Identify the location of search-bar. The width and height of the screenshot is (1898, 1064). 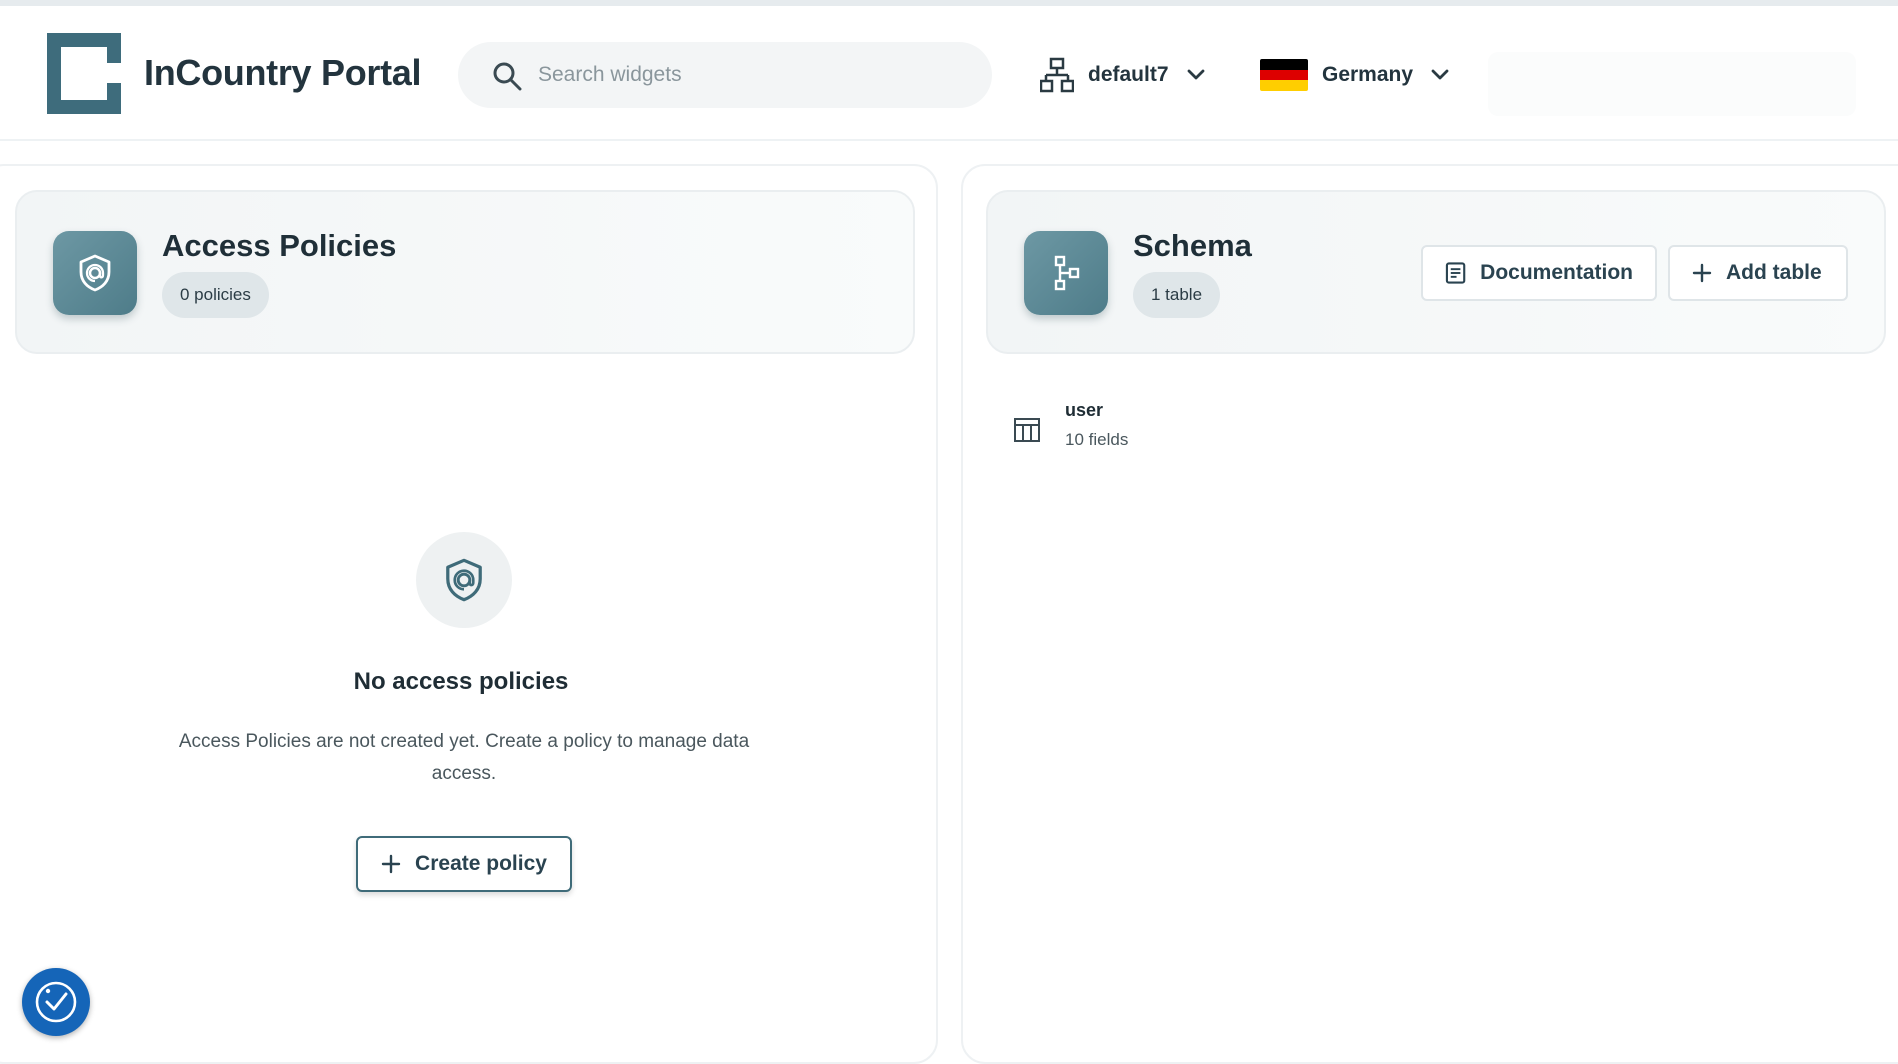
(725, 75).